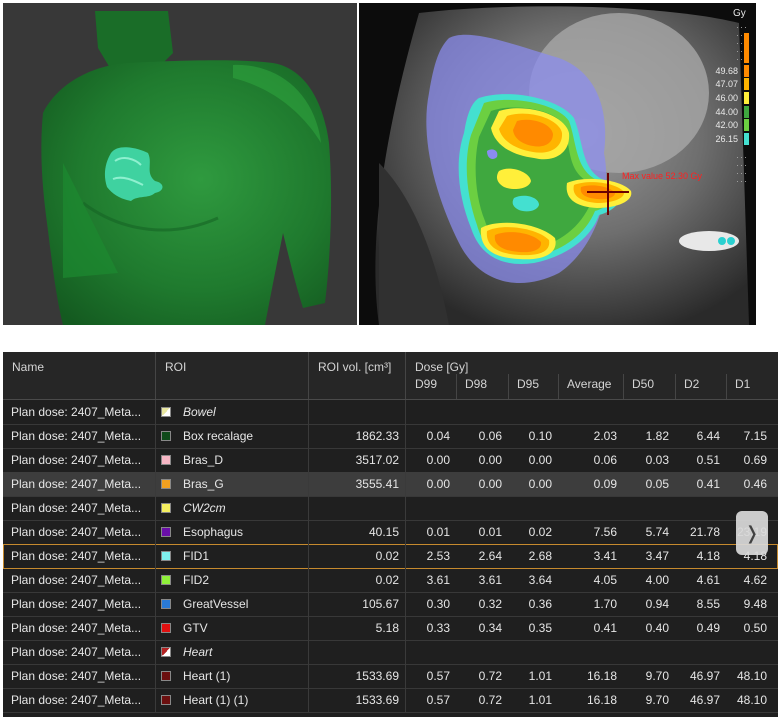  I want to click on cell-vol, so click(353, 508).